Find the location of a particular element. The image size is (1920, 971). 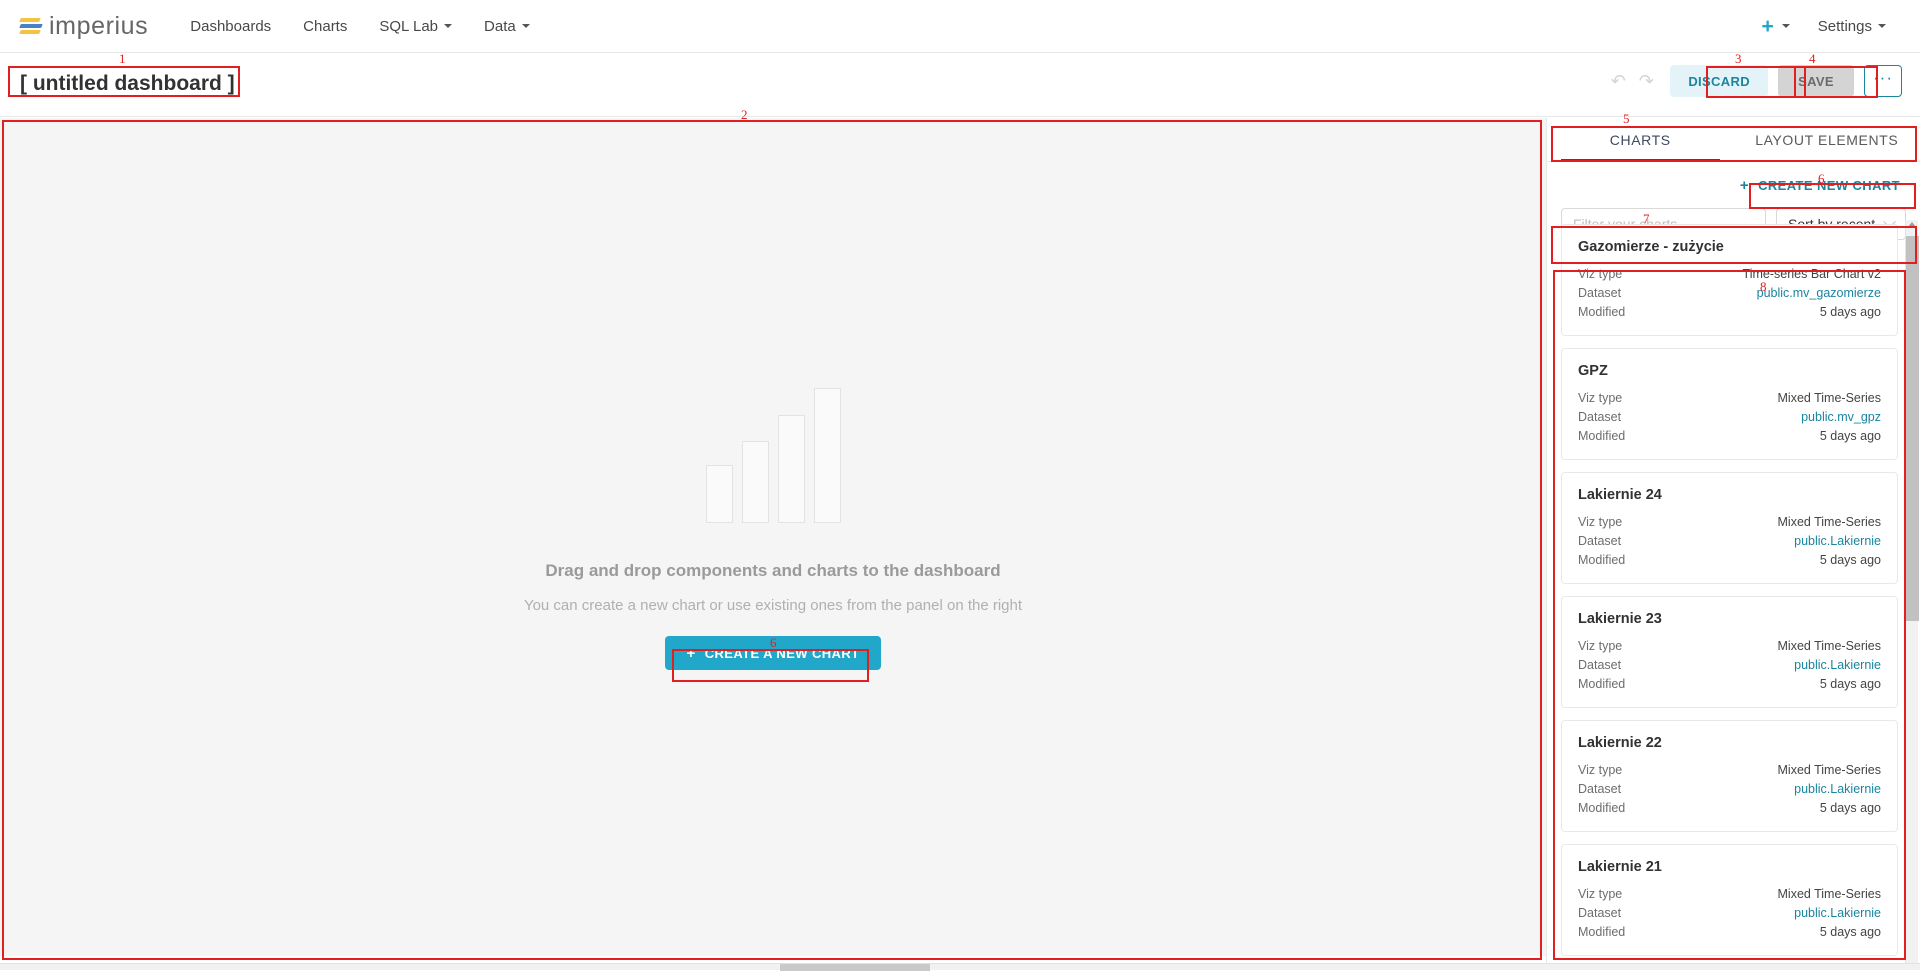

discard-button: DISCARD is located at coordinates (1719, 81).